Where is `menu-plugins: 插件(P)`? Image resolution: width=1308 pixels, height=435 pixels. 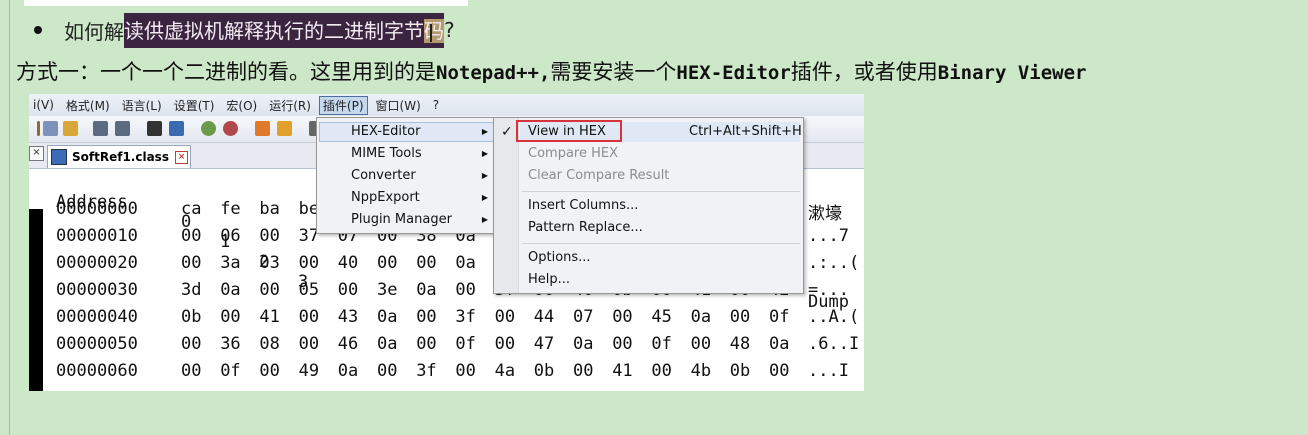
menu-plugins: 插件(P) is located at coordinates (343, 105).